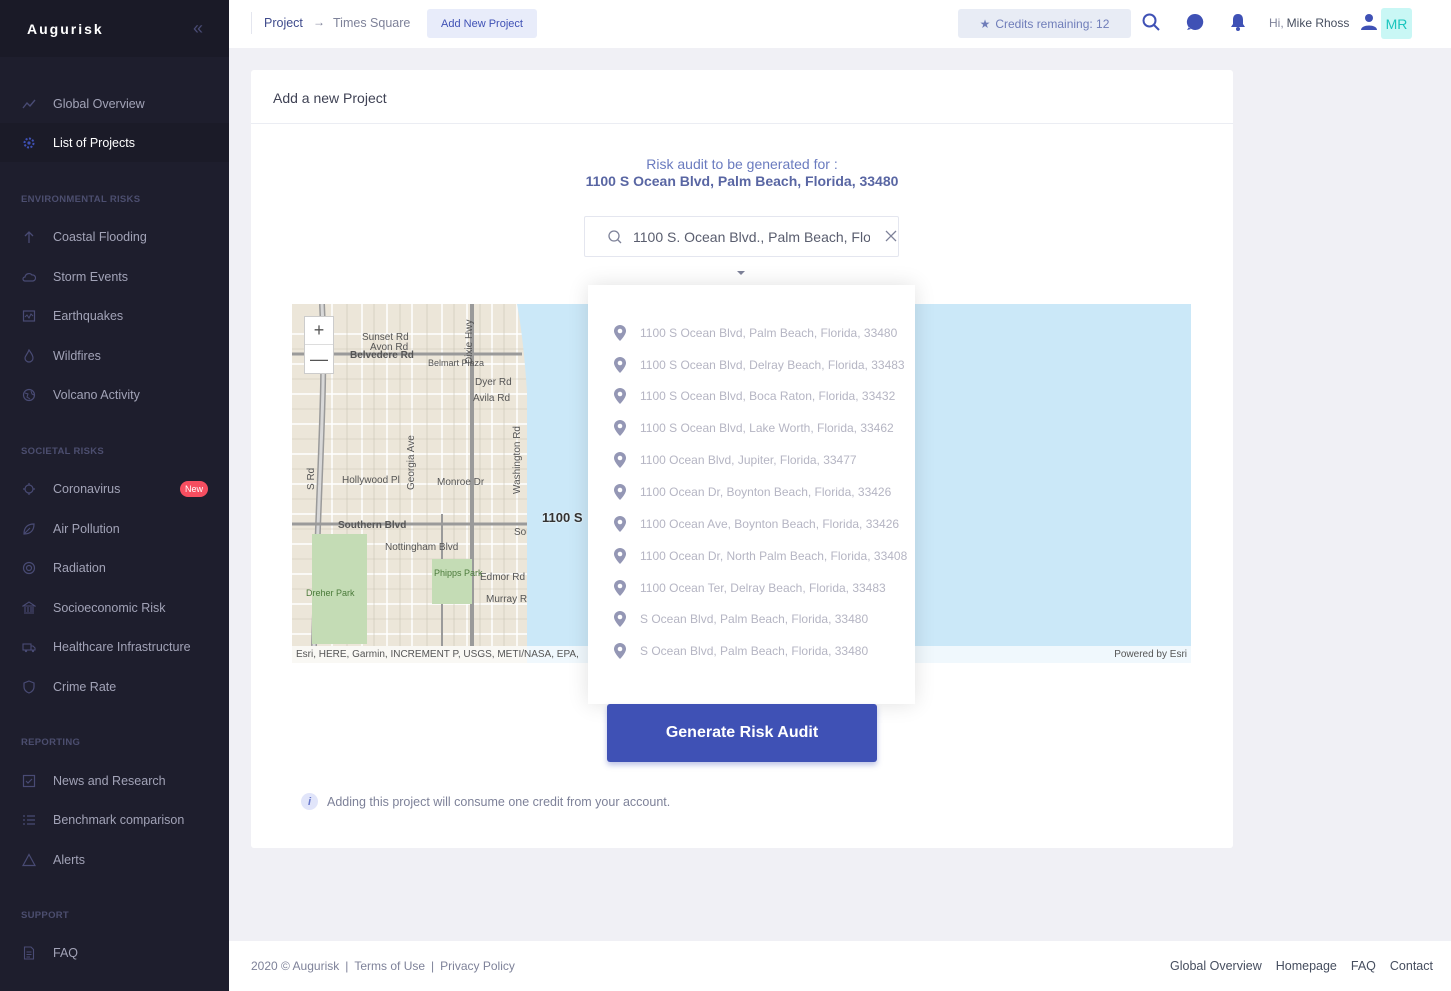  Describe the element at coordinates (1363, 966) in the screenshot. I see `footer-link-faq: FAQ` at that location.